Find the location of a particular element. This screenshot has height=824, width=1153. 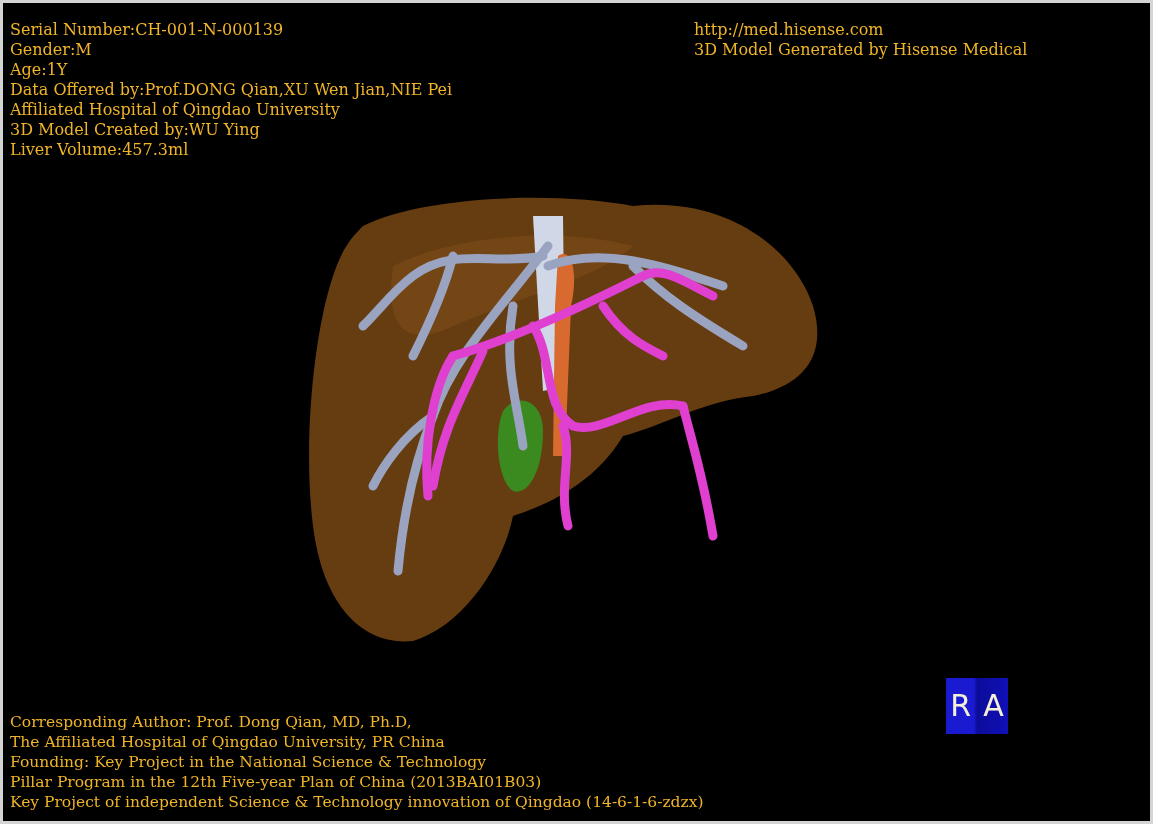

credit-text: Founding: Key Project in the National Science & Technology is located at coordinates (248, 762).